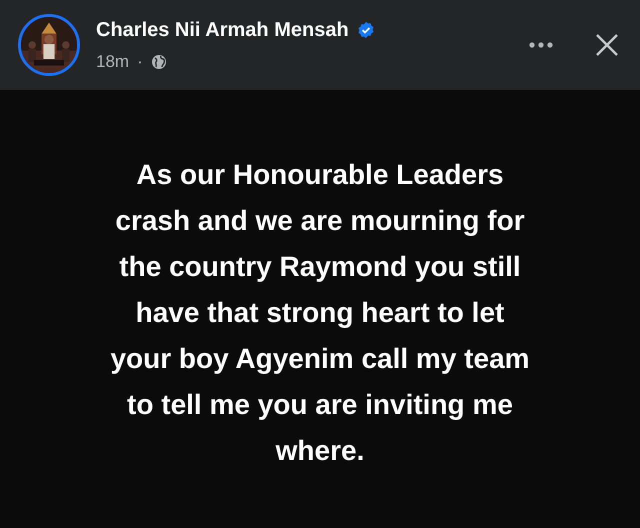 The width and height of the screenshot is (640, 528). Describe the element at coordinates (607, 45) in the screenshot. I see `close-icon` at that location.